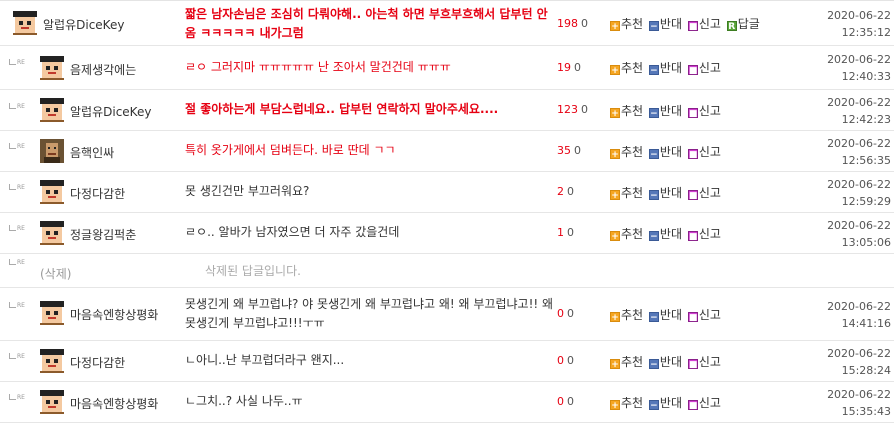  Describe the element at coordinates (560, 232) in the screenshot. I see `recommend-count: 1` at that location.